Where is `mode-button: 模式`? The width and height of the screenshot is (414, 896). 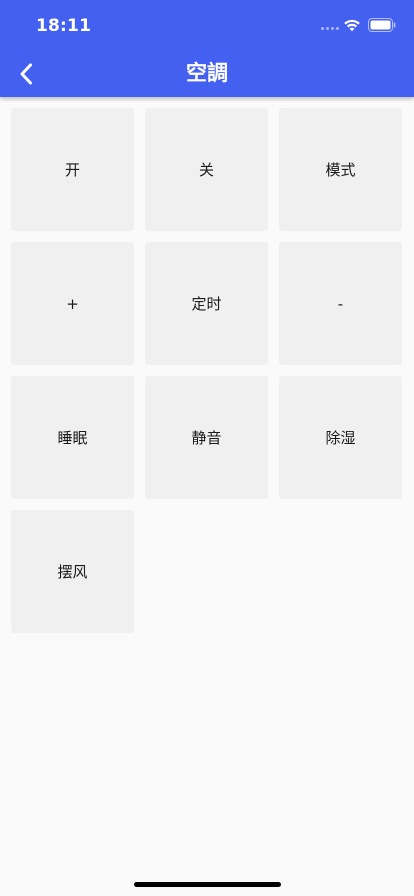 mode-button: 模式 is located at coordinates (340, 169).